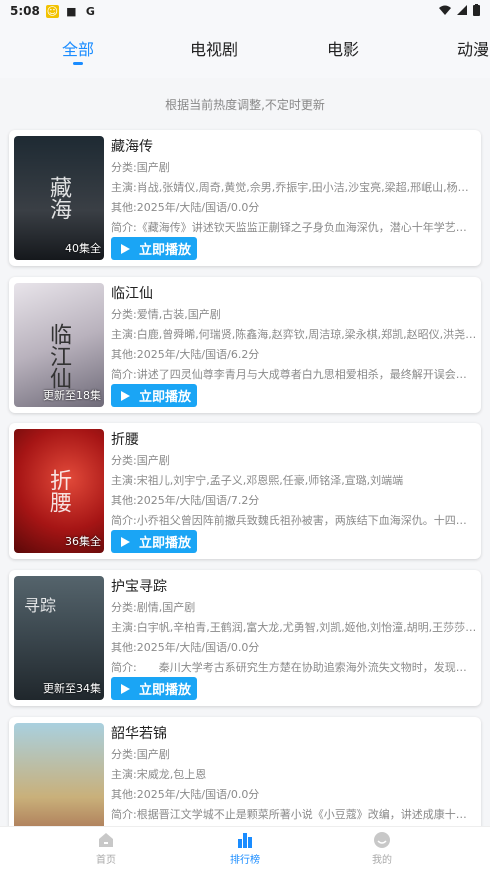 Image resolution: width=490 pixels, height=871 pixels. What do you see at coordinates (382, 840) in the screenshot?
I see `profile-icon` at bounding box center [382, 840].